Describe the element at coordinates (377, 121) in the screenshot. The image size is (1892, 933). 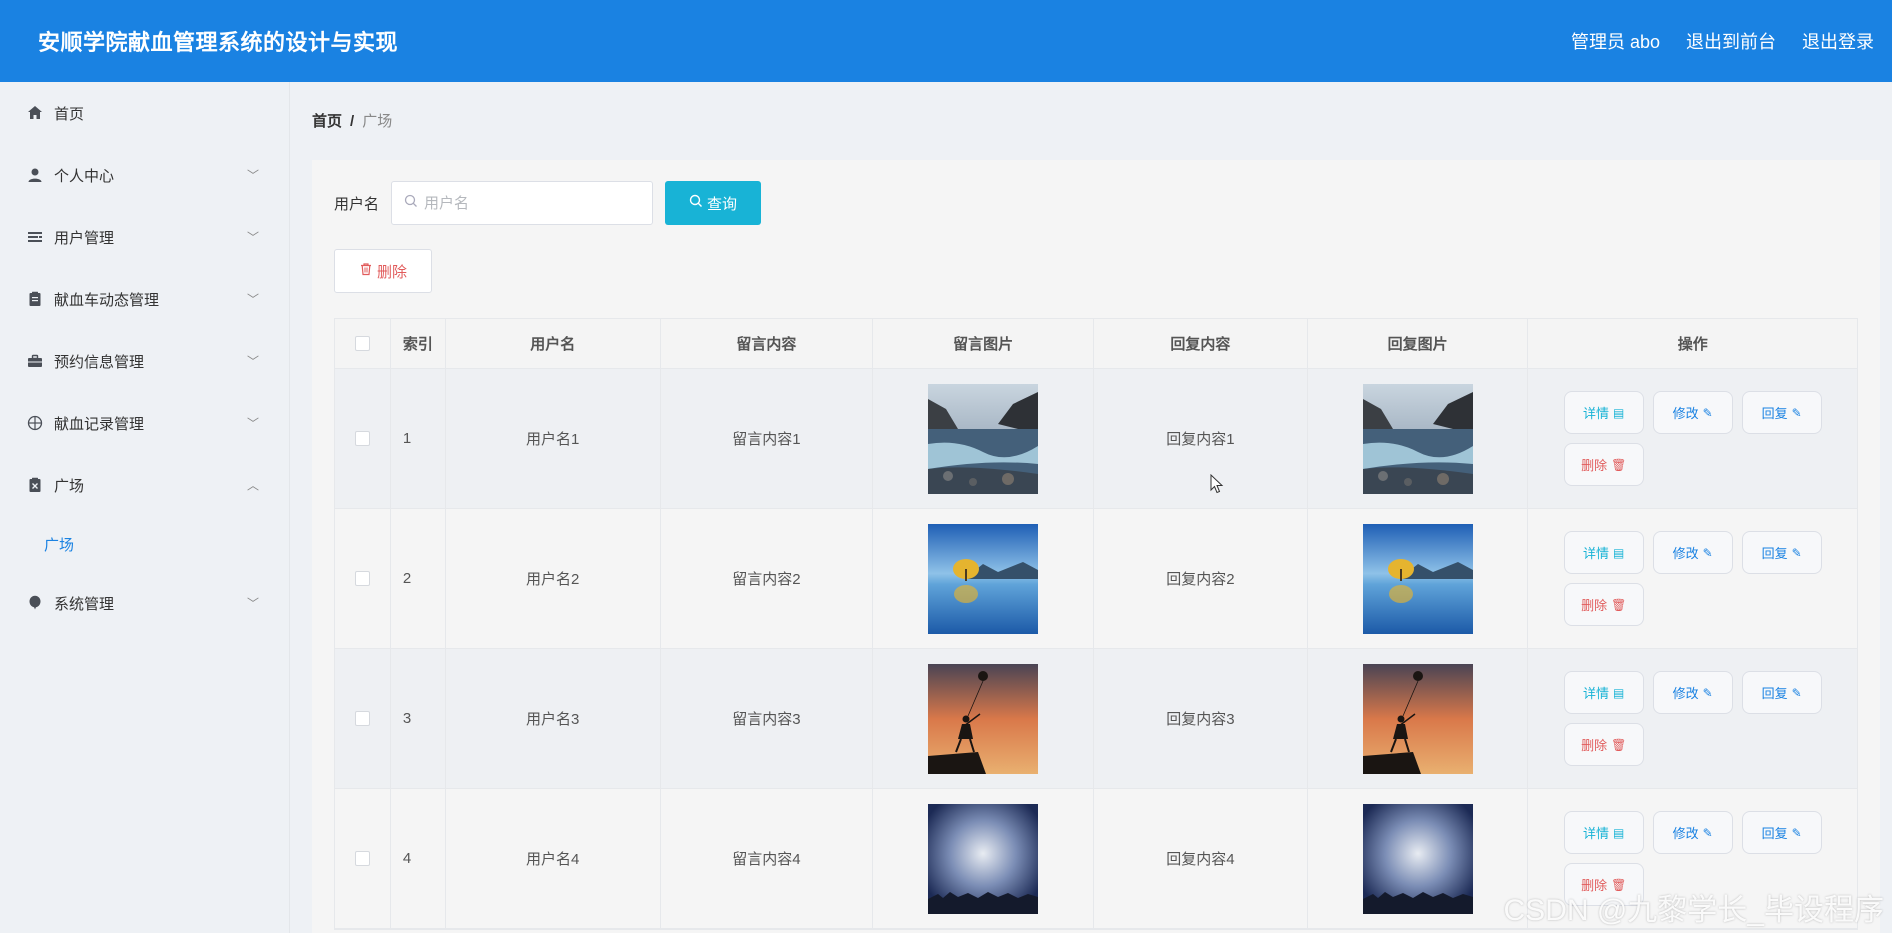
I see `breadcrumb-current: 广场` at that location.